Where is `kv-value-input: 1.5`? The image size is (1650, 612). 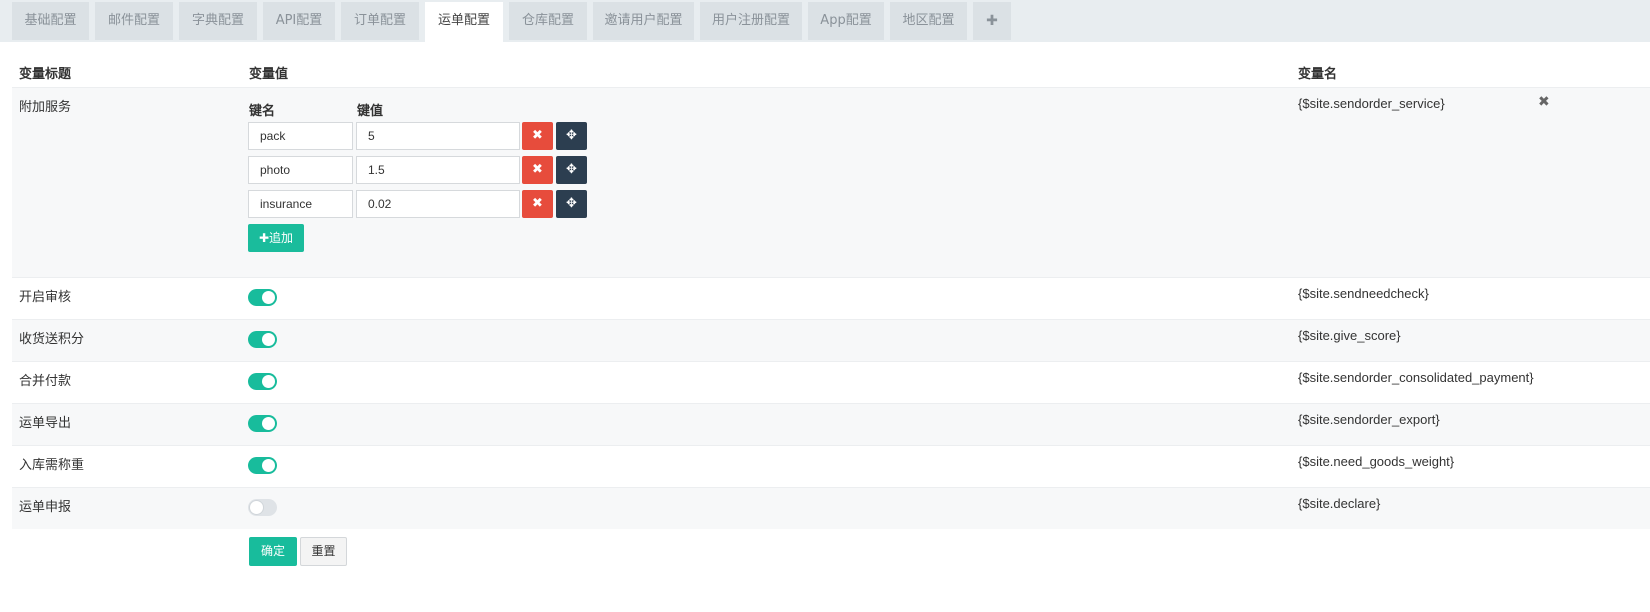 kv-value-input: 1.5 is located at coordinates (438, 170).